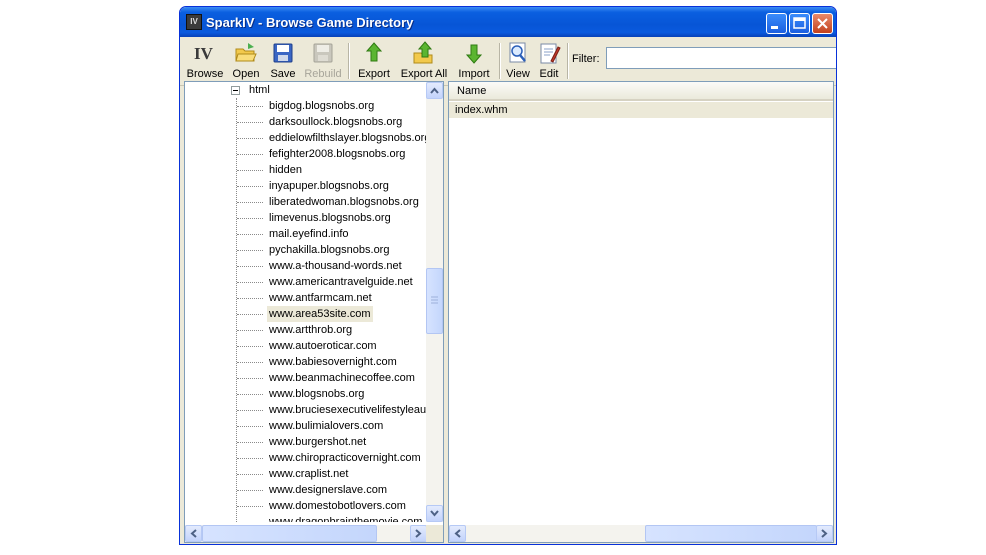 This screenshot has width=986, height=555. I want to click on tree-node-label: www.americantravelguide.net, so click(341, 282).